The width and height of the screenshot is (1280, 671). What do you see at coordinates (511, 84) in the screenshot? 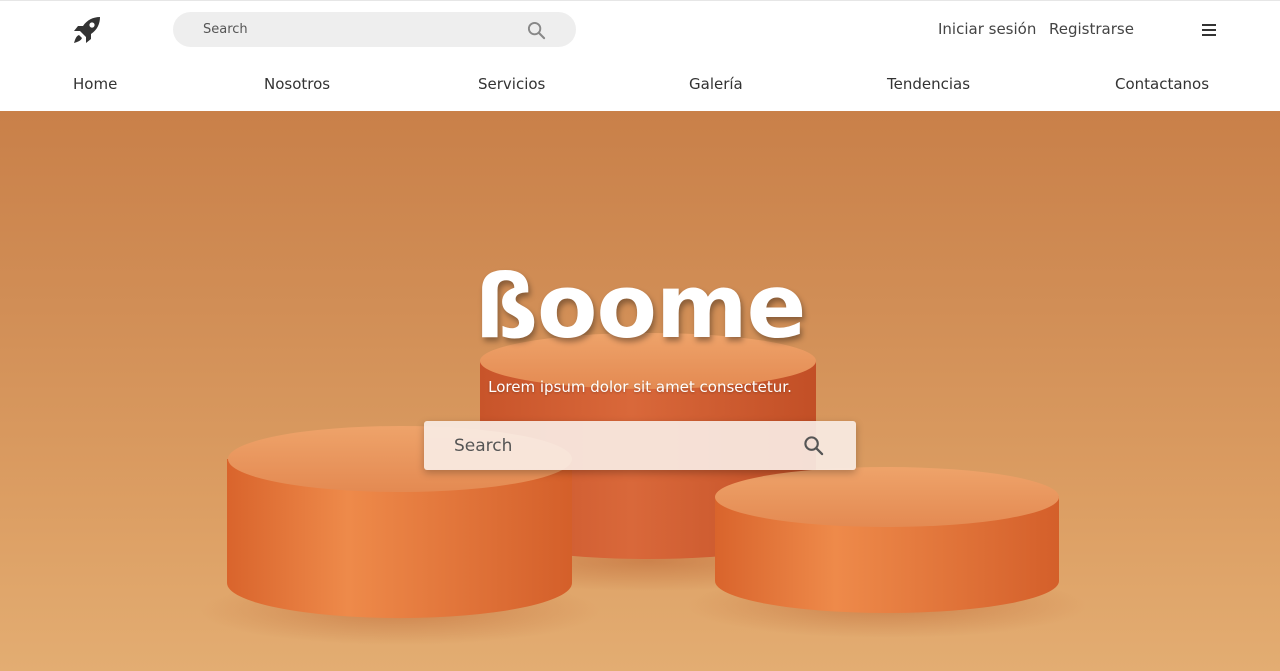
I see `nav-item-servicios: Servicios` at bounding box center [511, 84].